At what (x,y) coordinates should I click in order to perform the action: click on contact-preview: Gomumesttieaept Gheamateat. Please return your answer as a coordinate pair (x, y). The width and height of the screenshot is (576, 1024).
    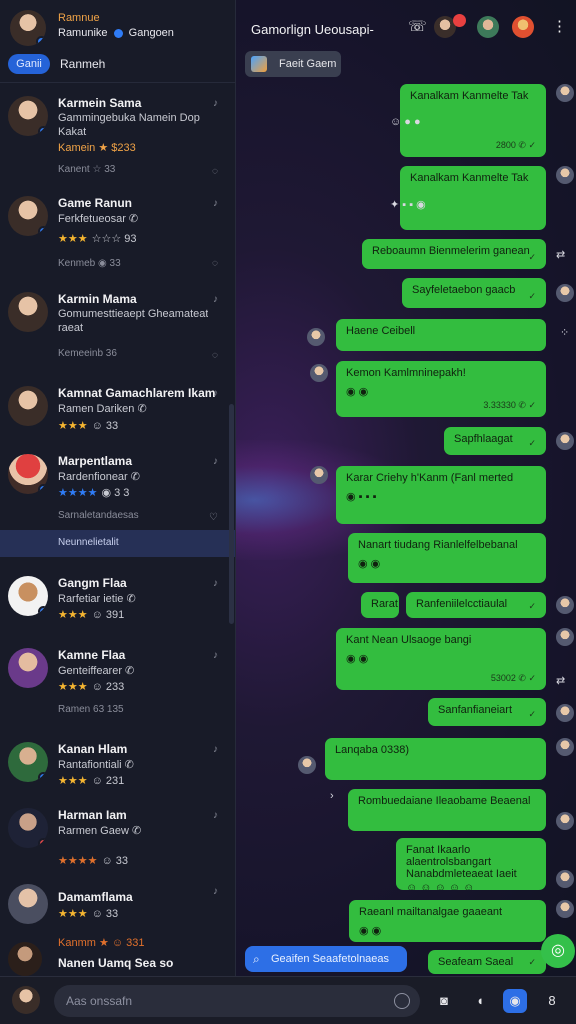
    Looking at the image, I should click on (133, 314).